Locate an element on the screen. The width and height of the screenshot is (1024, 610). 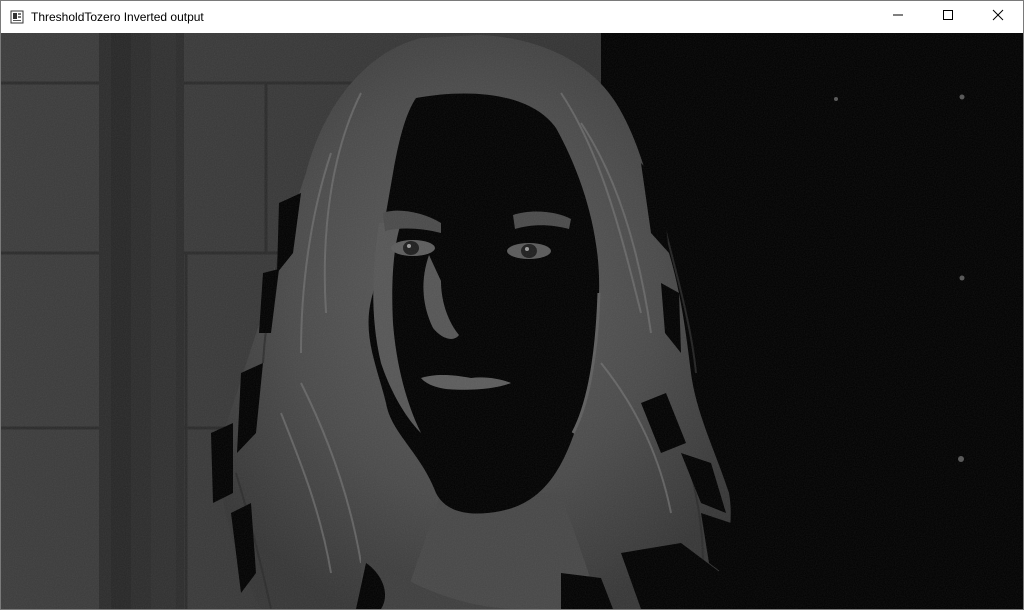
close-icon is located at coordinates (998, 17).